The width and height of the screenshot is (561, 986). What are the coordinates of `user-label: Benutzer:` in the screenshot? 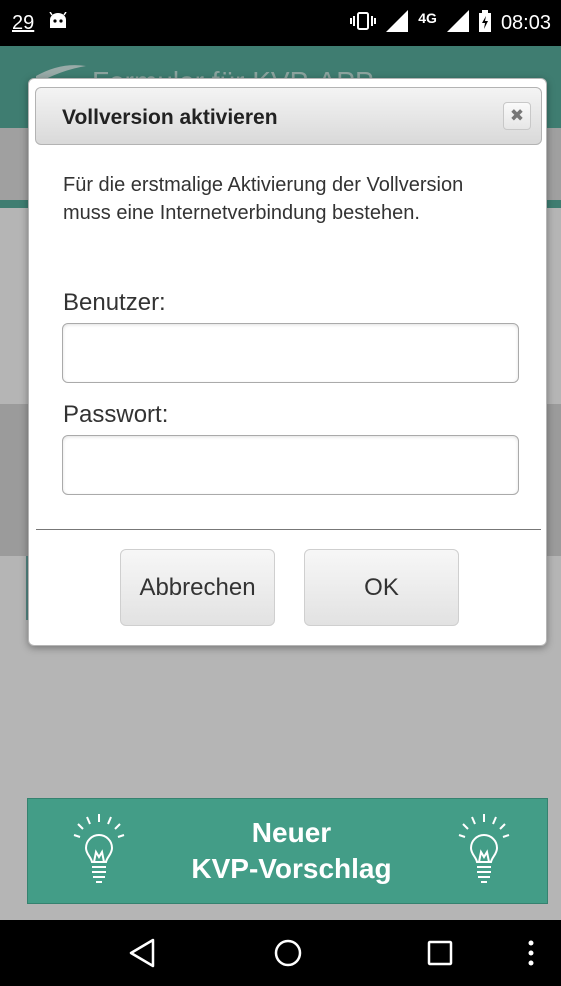 It's located at (114, 302).